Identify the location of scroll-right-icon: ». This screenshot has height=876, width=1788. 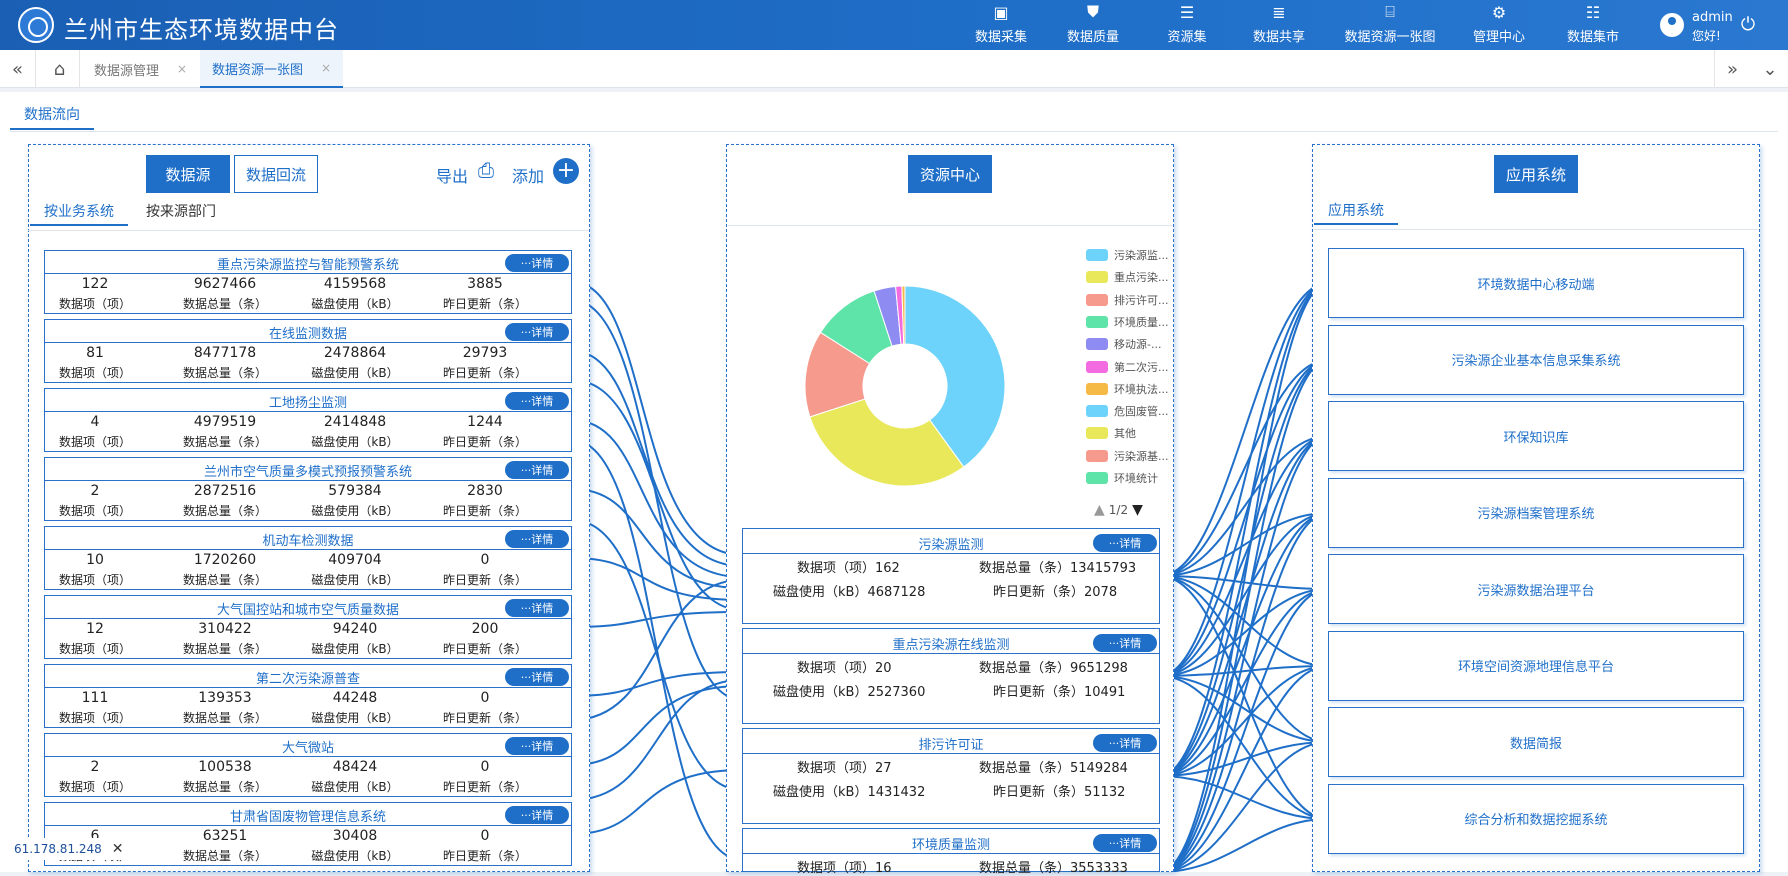
(1732, 69).